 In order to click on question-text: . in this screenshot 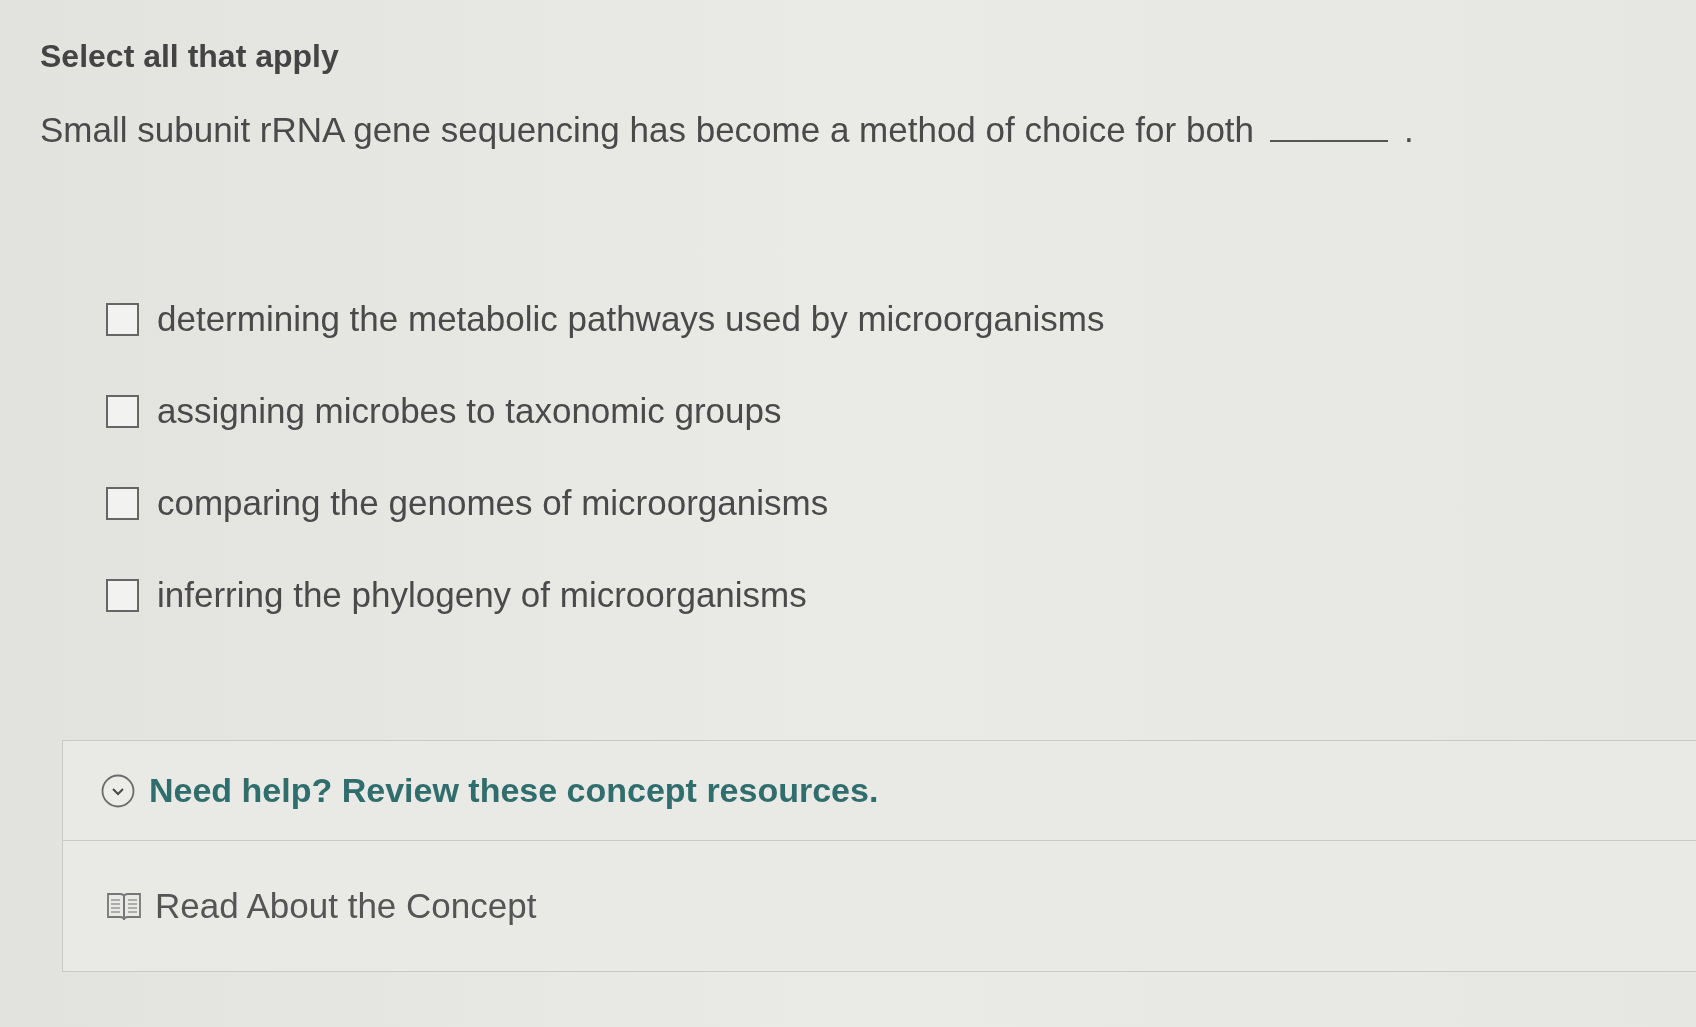, I will do `click(1409, 130)`.